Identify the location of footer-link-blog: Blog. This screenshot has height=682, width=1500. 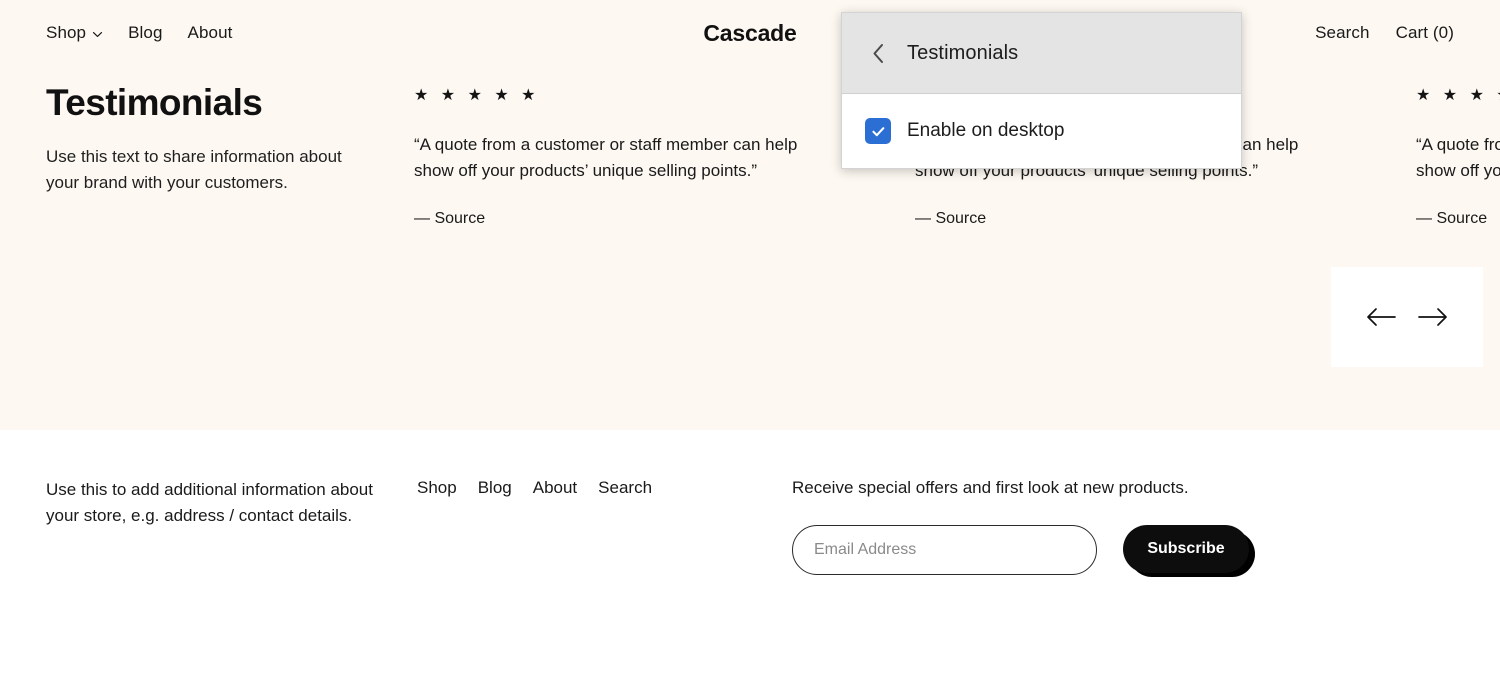
(495, 488).